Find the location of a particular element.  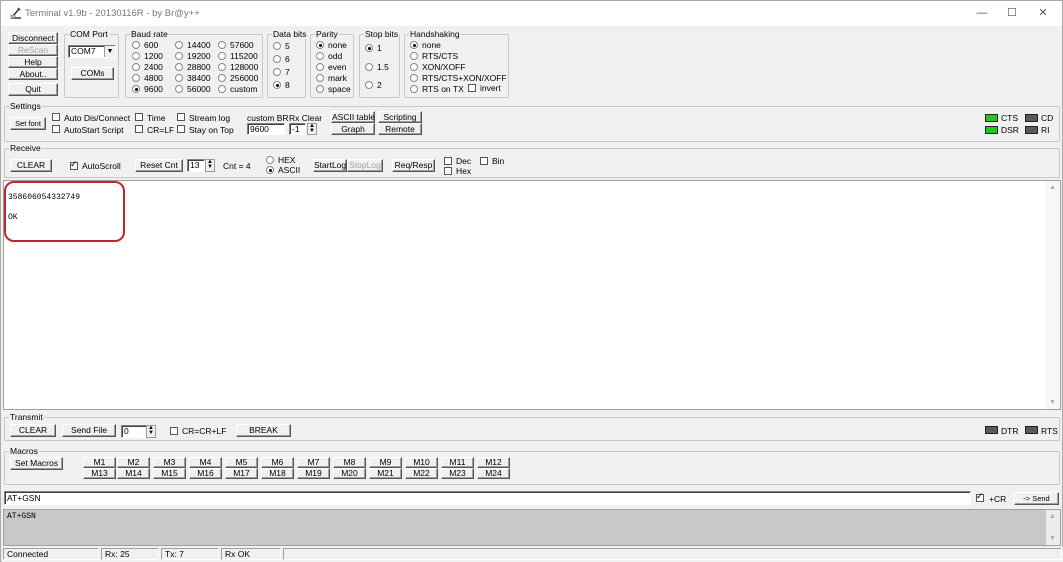

cnt-spinner: ▲ ▼ is located at coordinates (210, 165).